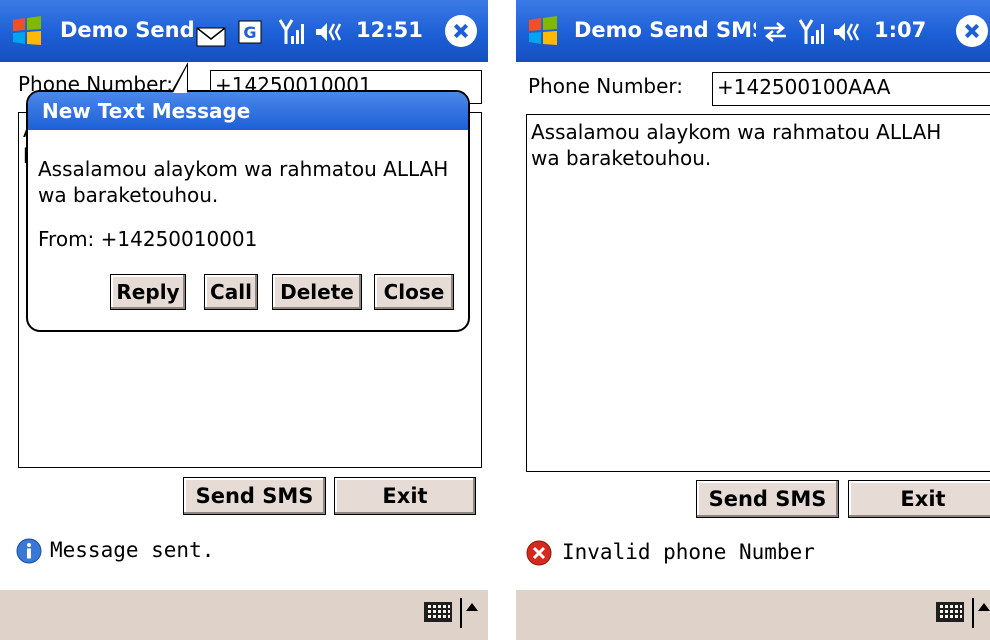 This screenshot has height=640, width=990. I want to click on title-bar: Demo Send G 12:51, so click(244, 31).